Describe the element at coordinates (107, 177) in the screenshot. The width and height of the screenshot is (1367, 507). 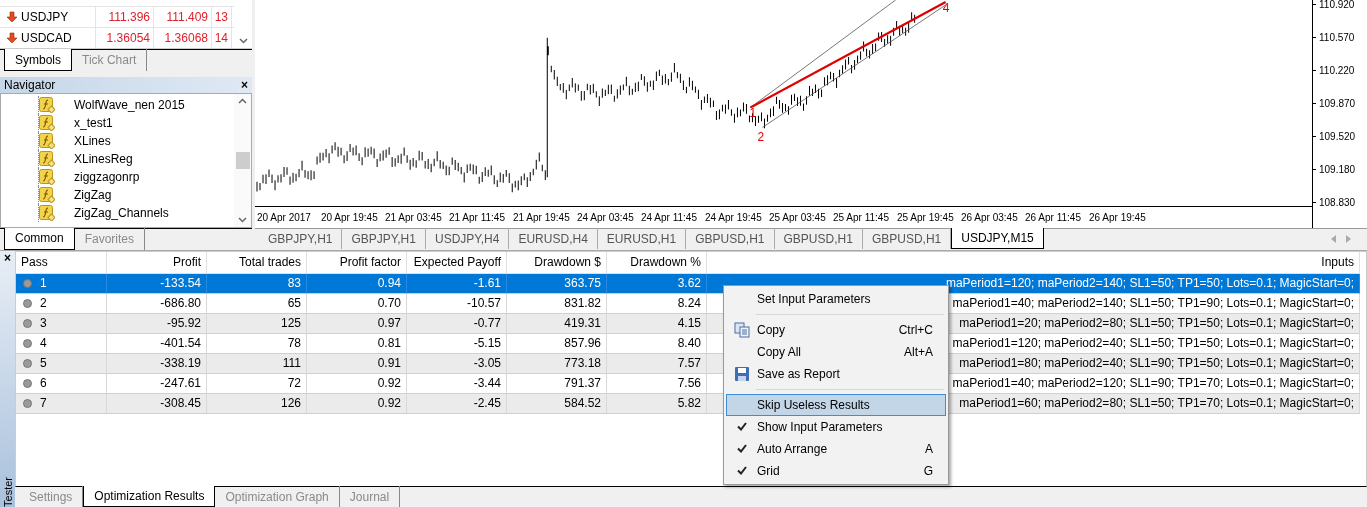
I see `tree-item: ziggzagonrp` at that location.